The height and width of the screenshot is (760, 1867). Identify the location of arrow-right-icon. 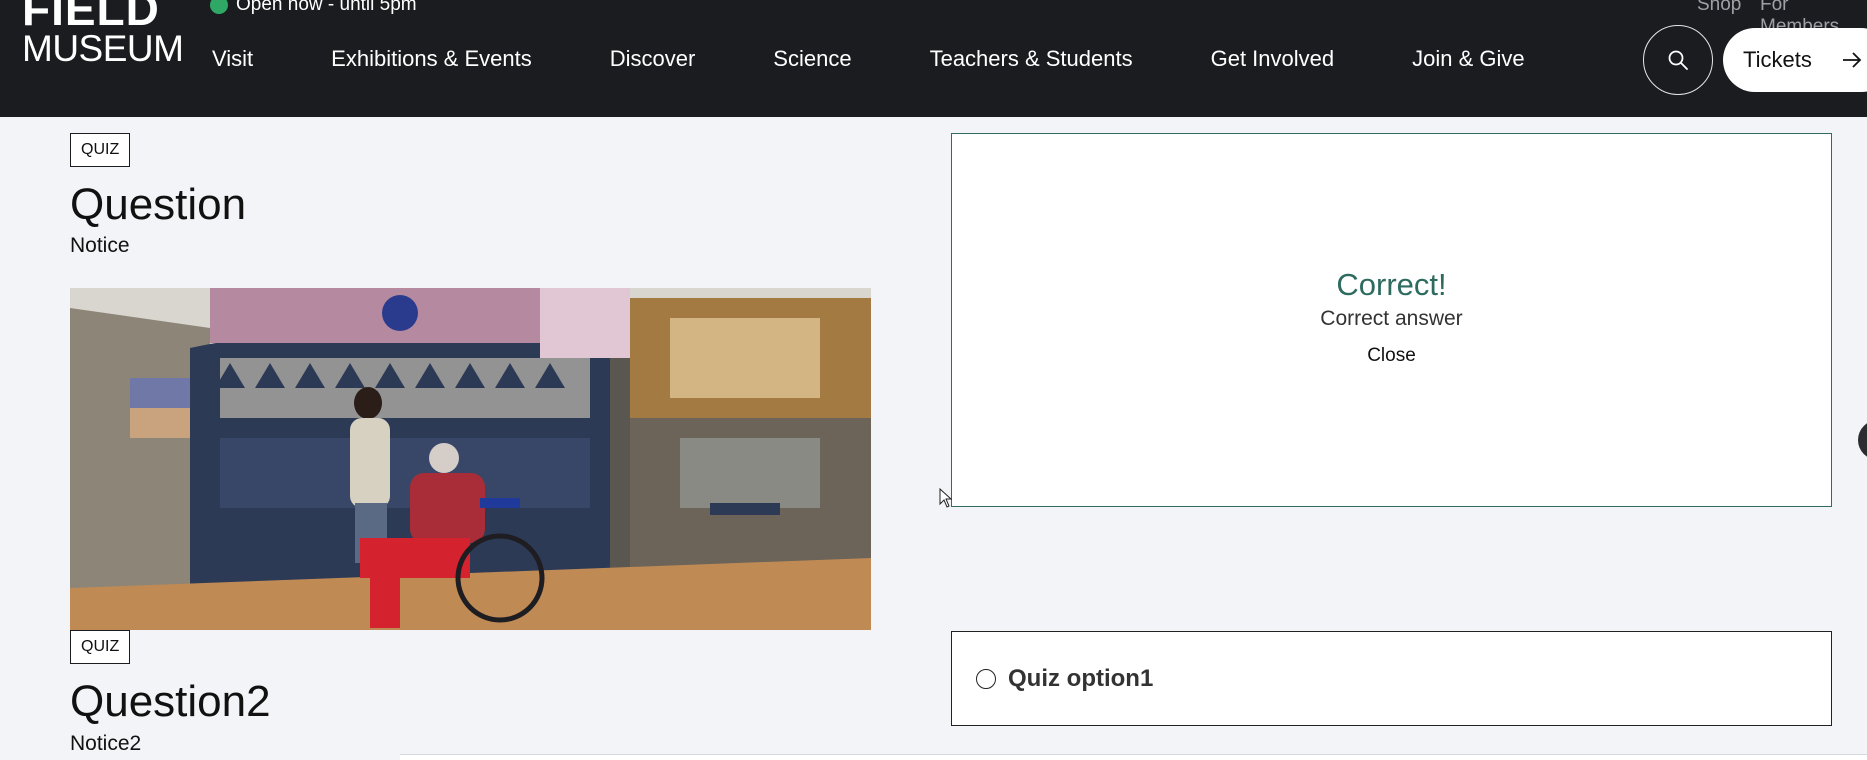
(1852, 60).